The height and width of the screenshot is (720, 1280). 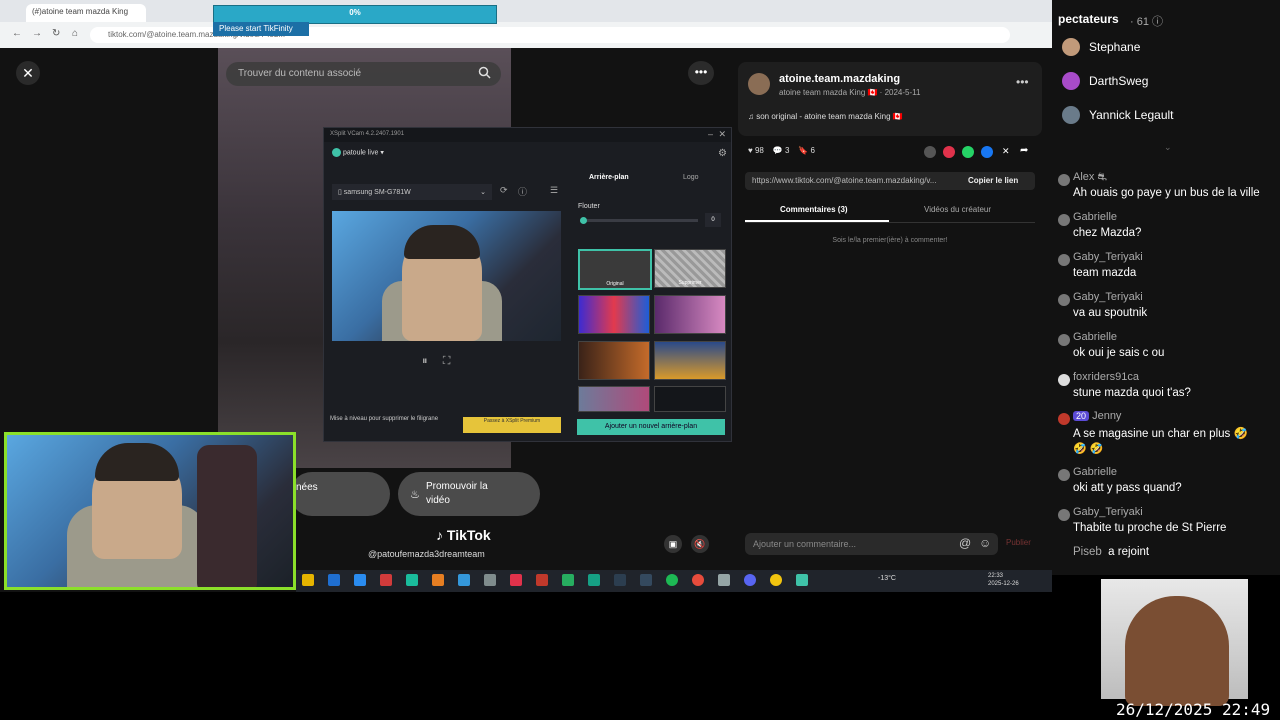 I want to click on tab-background: Arrière-plan, so click(x=609, y=177).